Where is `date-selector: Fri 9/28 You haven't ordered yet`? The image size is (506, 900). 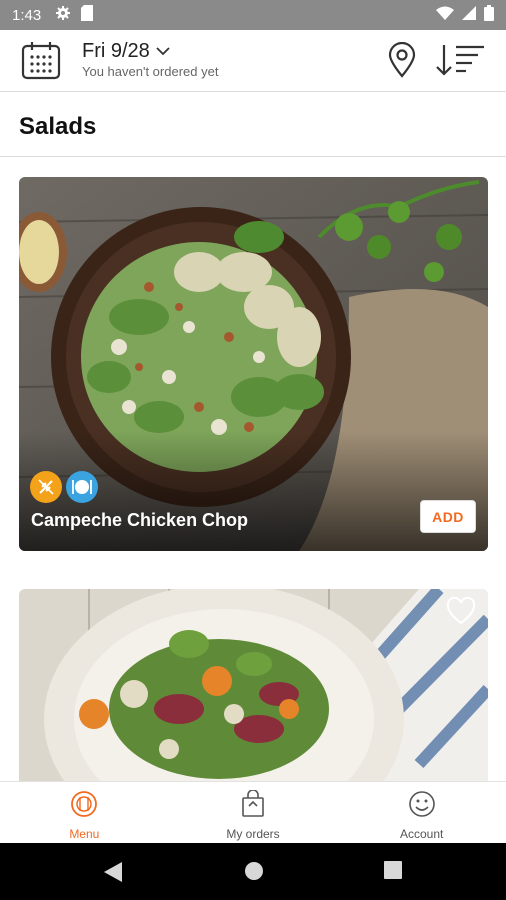 date-selector: Fri 9/28 You haven't ordered yet is located at coordinates (150, 59).